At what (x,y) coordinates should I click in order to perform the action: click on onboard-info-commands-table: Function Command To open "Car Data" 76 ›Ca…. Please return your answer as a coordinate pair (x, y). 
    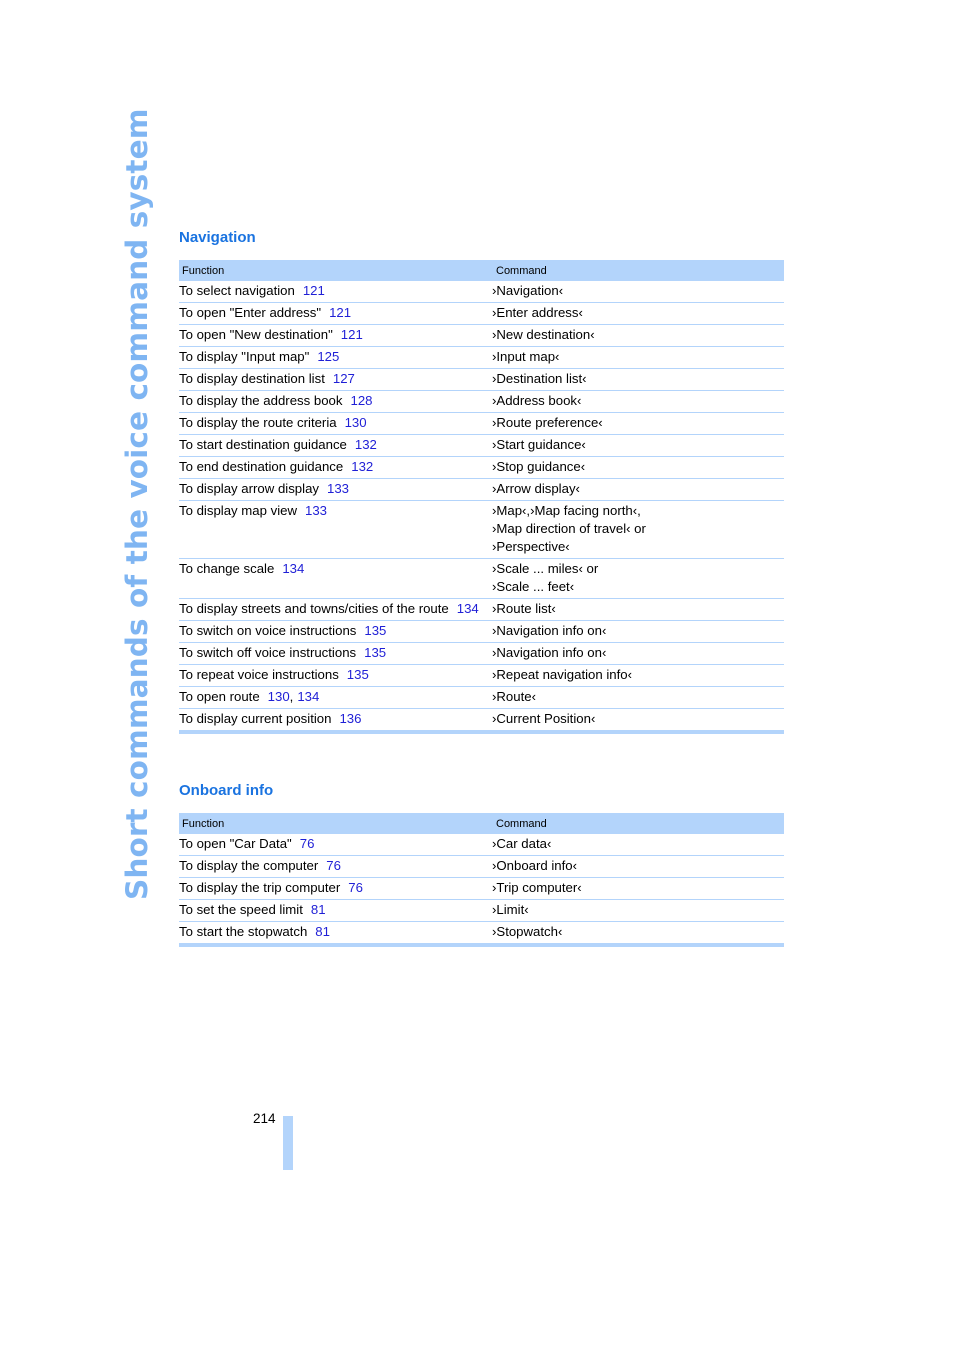
    Looking at the image, I should click on (481, 880).